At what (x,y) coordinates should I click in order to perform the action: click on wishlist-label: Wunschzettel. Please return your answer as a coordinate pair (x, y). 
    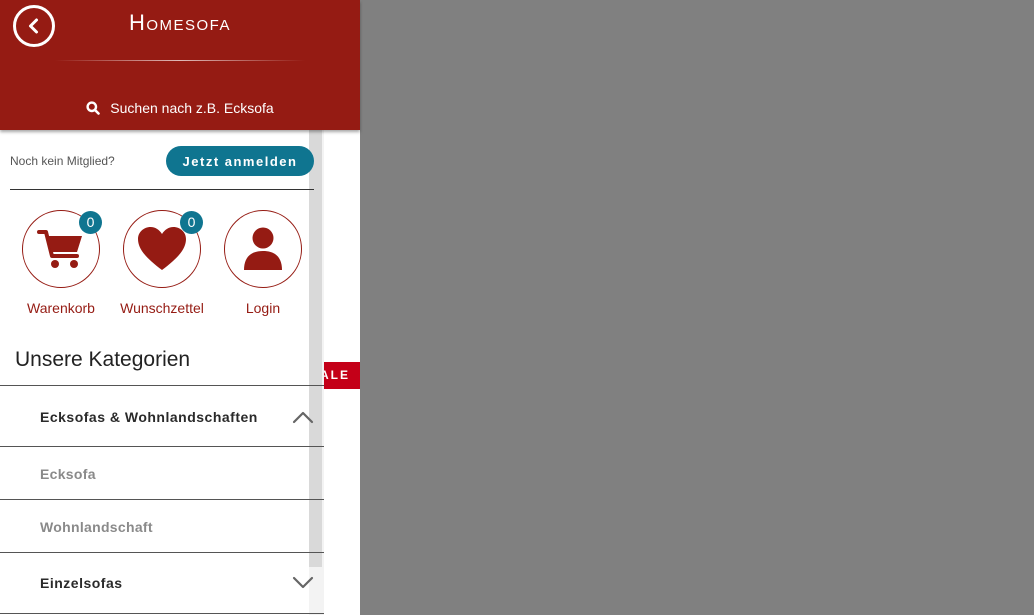
    Looking at the image, I should click on (162, 308).